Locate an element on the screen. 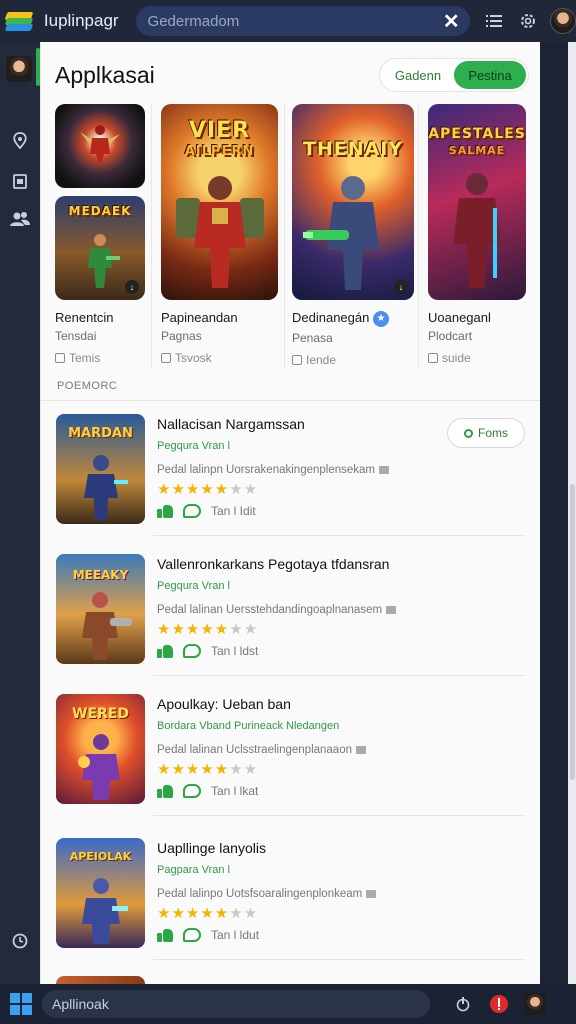 The width and height of the screenshot is (576, 1024). segment-pestina: Pestina is located at coordinates (490, 75).